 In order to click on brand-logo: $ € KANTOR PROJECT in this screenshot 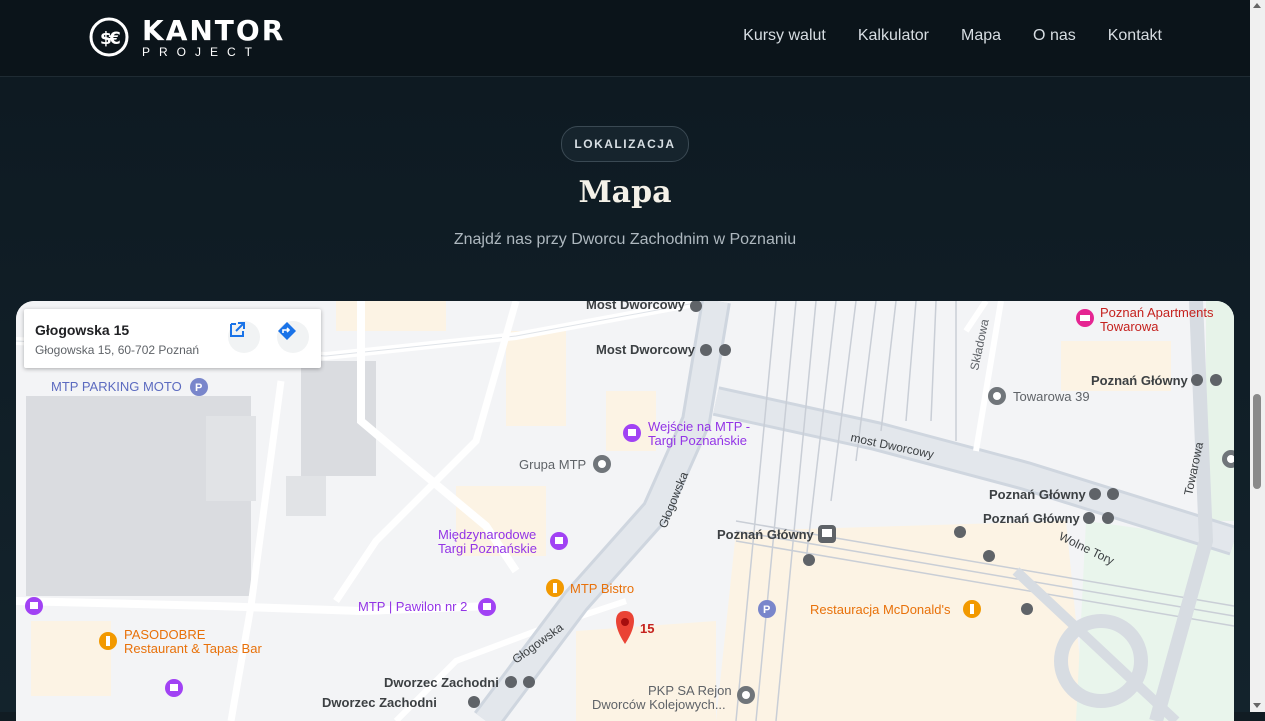, I will do `click(186, 37)`.